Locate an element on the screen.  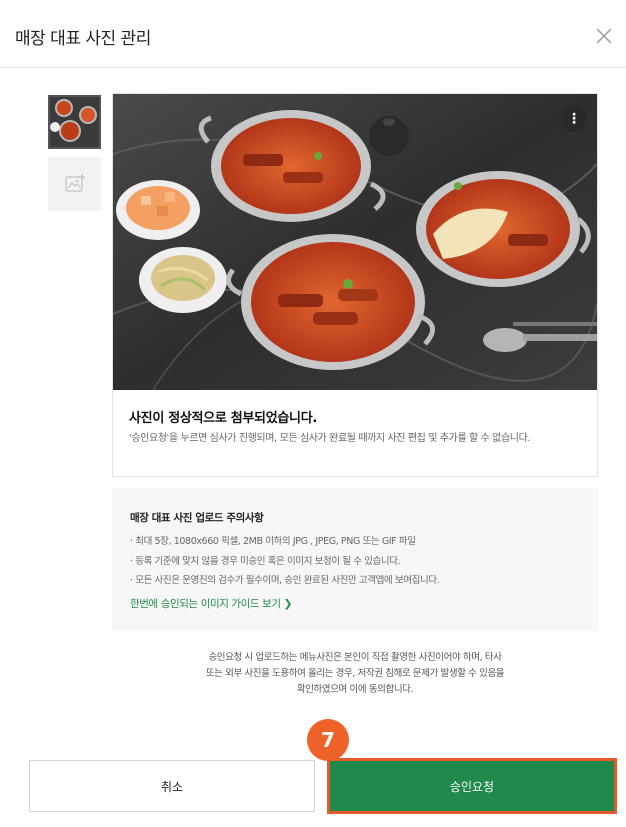
step-number-badge: 7 is located at coordinates (328, 740).